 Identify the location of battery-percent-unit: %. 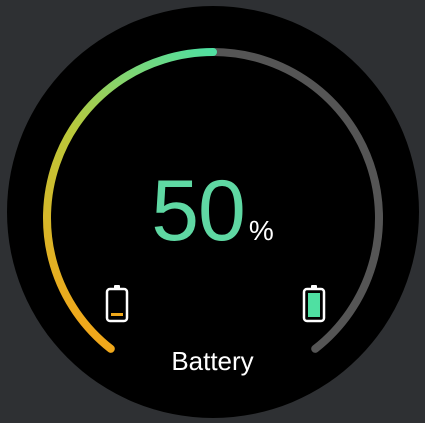
(261, 230).